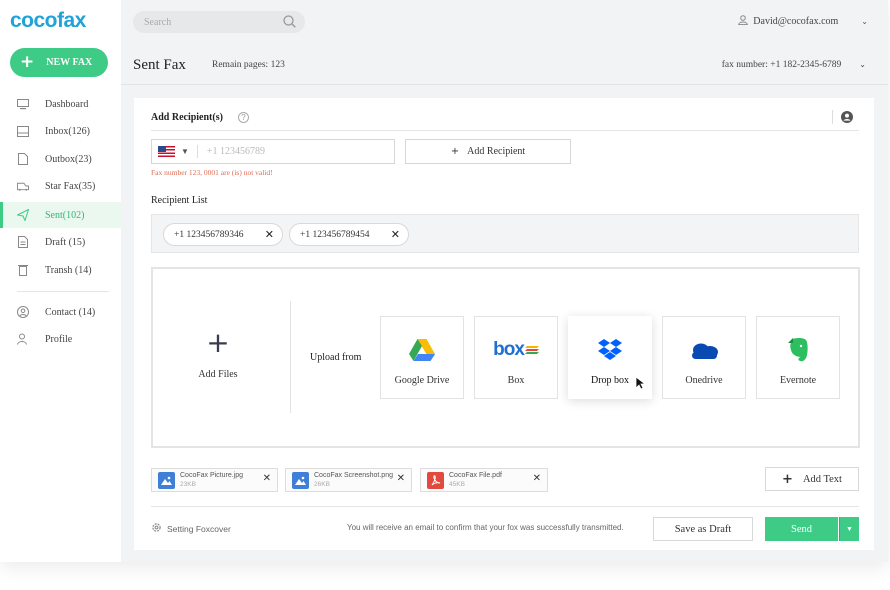  Describe the element at coordinates (69, 62) in the screenshot. I see `new-fax-label: NEW FAX` at that location.